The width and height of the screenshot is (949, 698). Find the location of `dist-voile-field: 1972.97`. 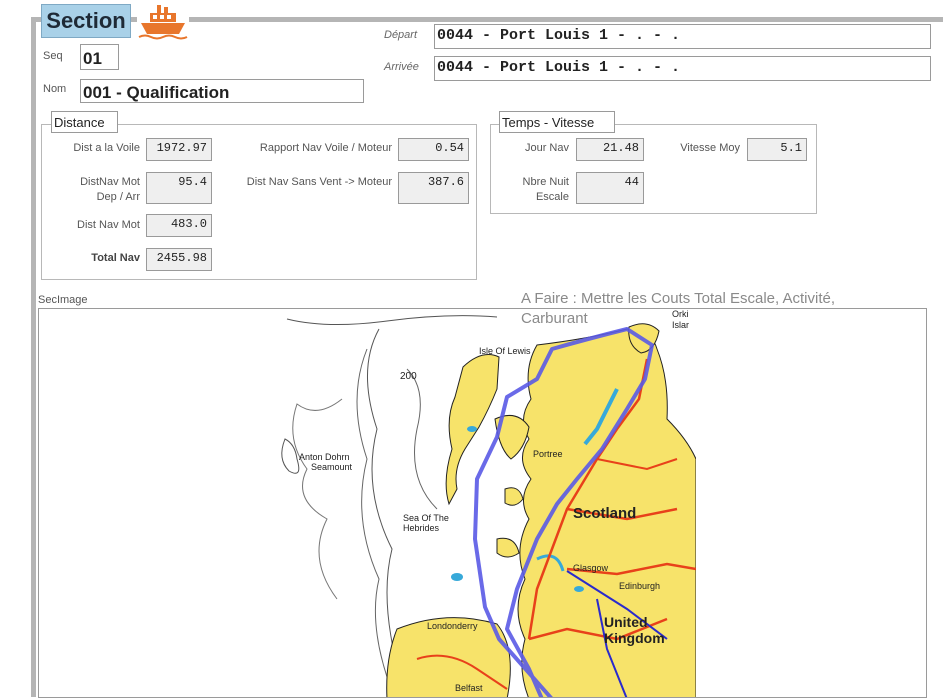

dist-voile-field: 1972.97 is located at coordinates (179, 149).